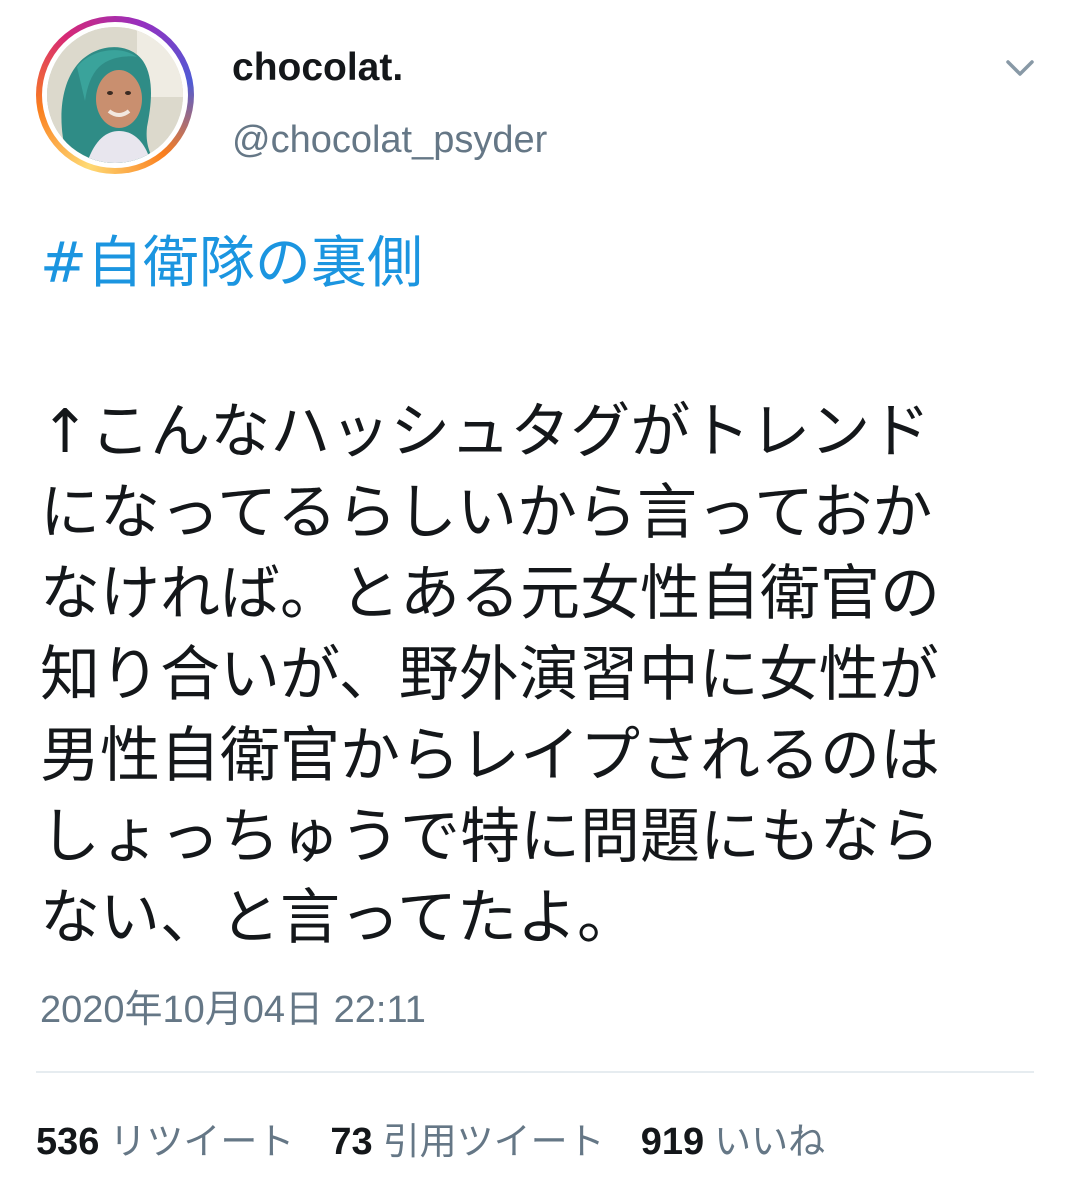 The height and width of the screenshot is (1200, 1069). I want to click on avatar, so click(115, 95).